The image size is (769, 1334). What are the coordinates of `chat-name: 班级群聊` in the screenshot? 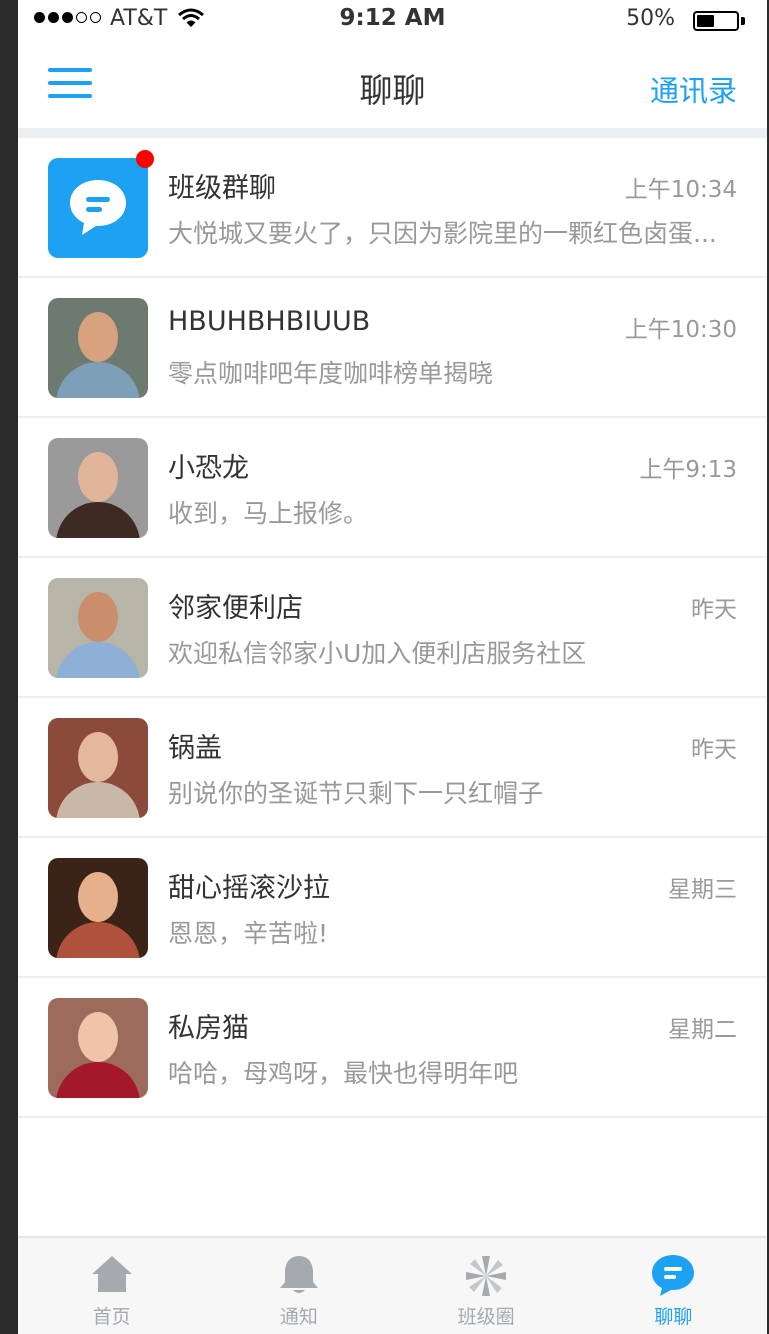 It's located at (222, 188).